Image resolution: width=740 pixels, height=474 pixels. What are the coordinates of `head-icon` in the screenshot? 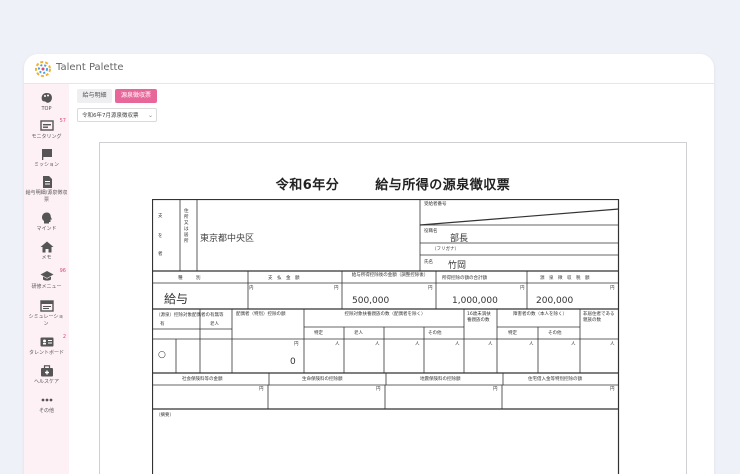 It's located at (47, 218).